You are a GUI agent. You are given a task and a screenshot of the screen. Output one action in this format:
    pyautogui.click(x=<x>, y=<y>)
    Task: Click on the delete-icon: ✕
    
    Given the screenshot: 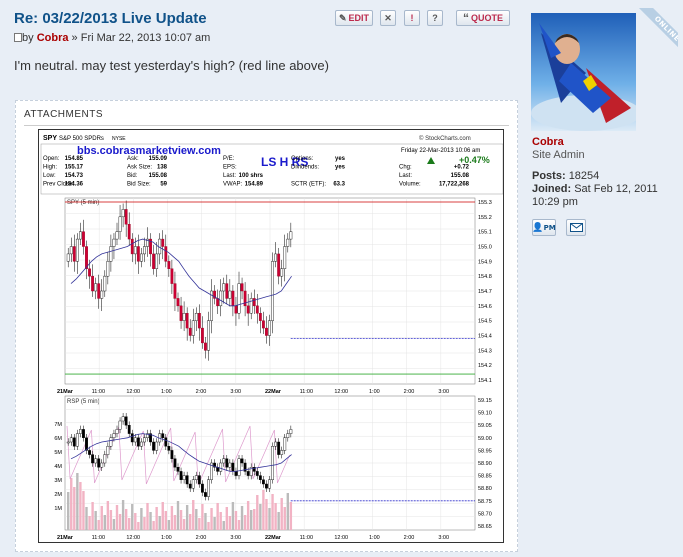 What is the action you would take?
    pyautogui.click(x=388, y=17)
    